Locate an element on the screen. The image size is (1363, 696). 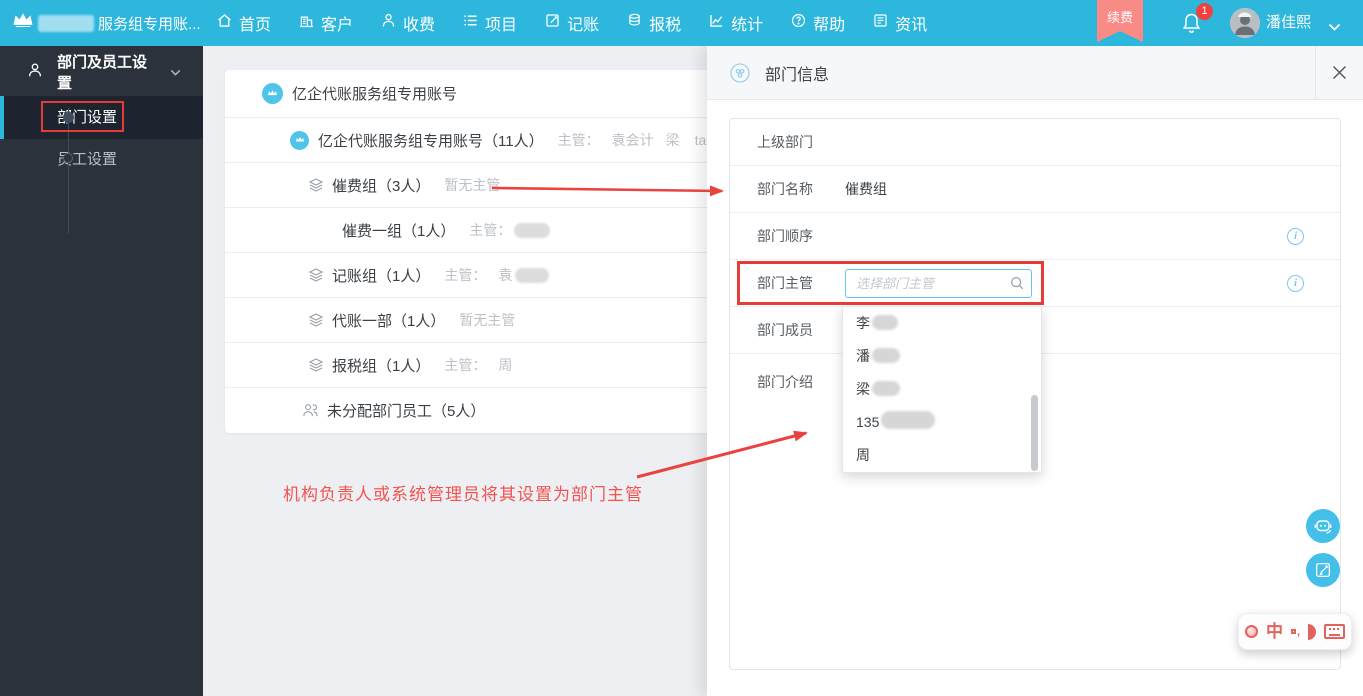
highlight-box-supervisor-field is located at coordinates (890, 283).